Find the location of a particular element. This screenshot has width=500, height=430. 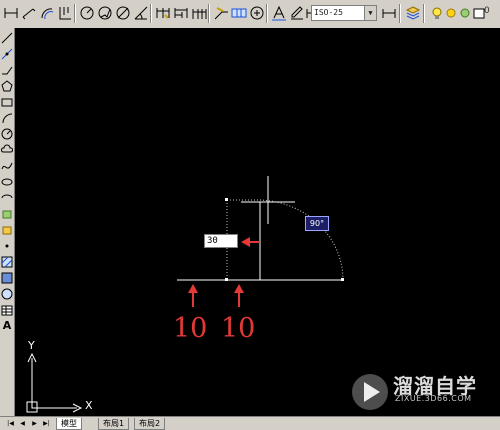

region-icon is located at coordinates (7, 294).